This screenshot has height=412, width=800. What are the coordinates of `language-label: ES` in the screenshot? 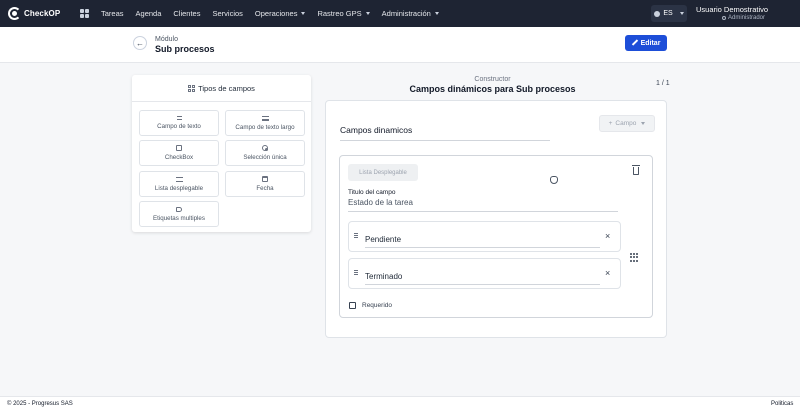 It's located at (668, 13).